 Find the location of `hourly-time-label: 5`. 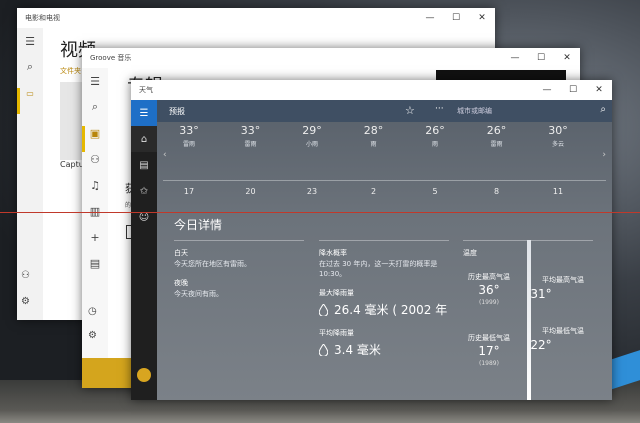

hourly-time-label: 5 is located at coordinates (435, 191).